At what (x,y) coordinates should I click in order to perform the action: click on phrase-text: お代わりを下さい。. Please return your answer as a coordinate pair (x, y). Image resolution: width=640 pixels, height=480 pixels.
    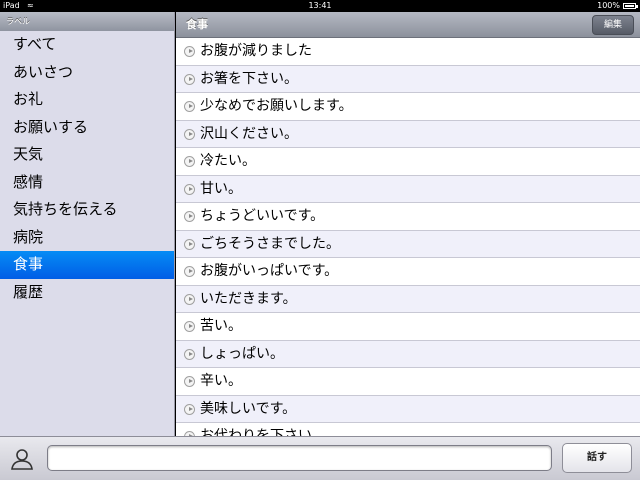
    Looking at the image, I should click on (263, 432).